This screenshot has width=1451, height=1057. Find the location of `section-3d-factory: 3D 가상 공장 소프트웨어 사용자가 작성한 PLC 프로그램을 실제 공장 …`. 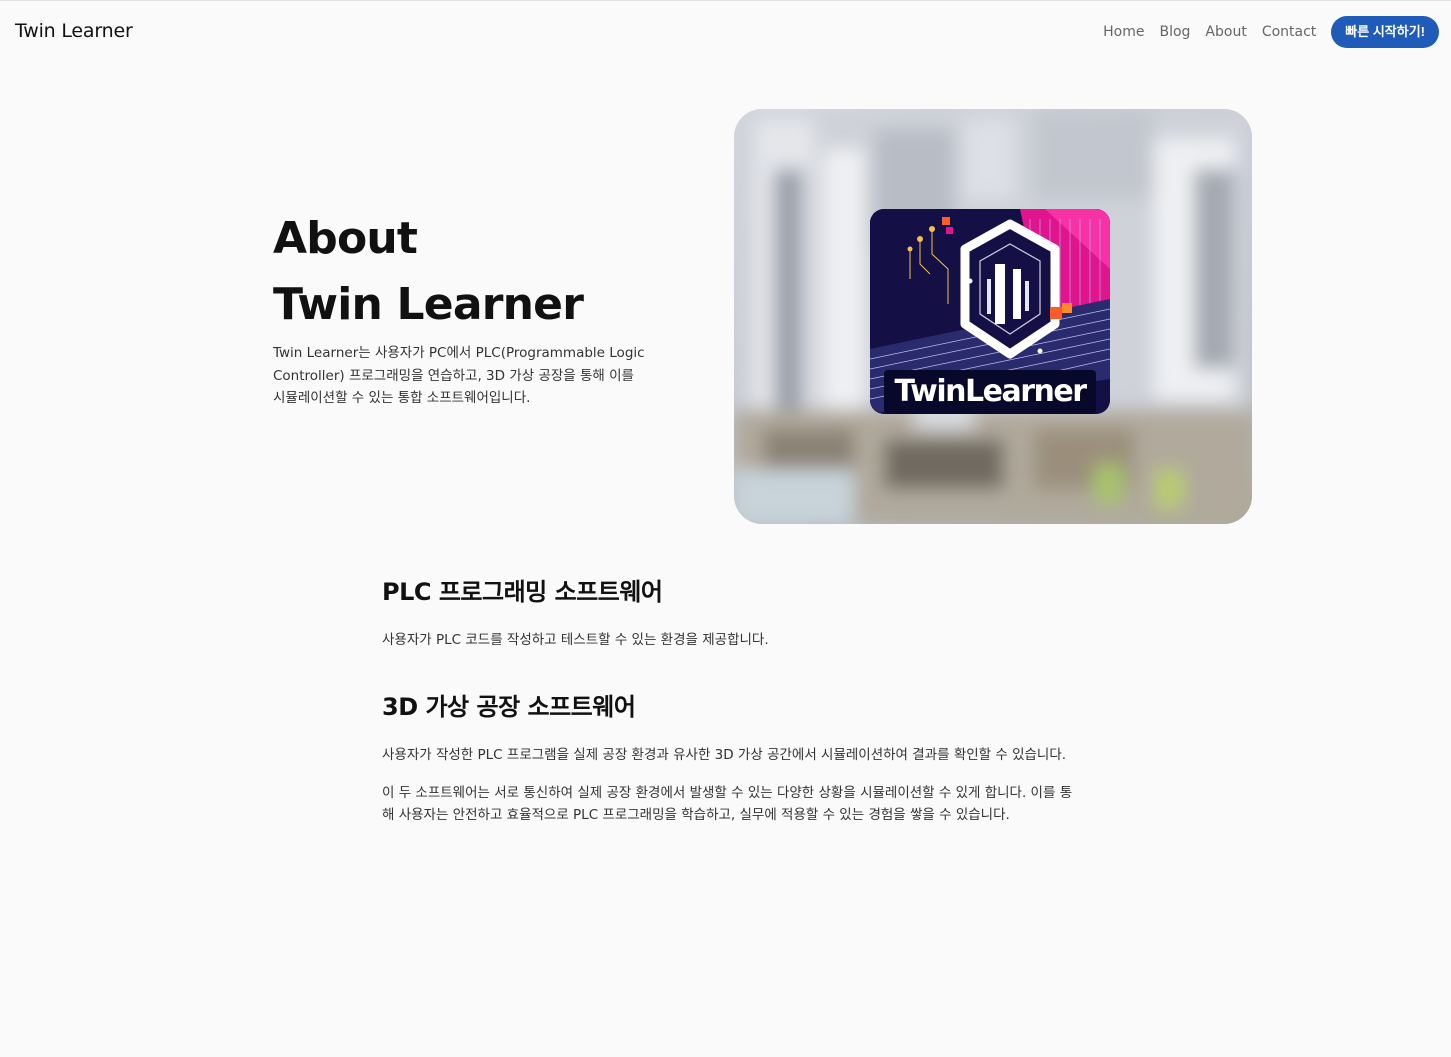

section-3d-factory: 3D 가상 공장 소프트웨어 사용자가 작성한 PLC 프로그램을 실제 공장 … is located at coordinates (732, 756).